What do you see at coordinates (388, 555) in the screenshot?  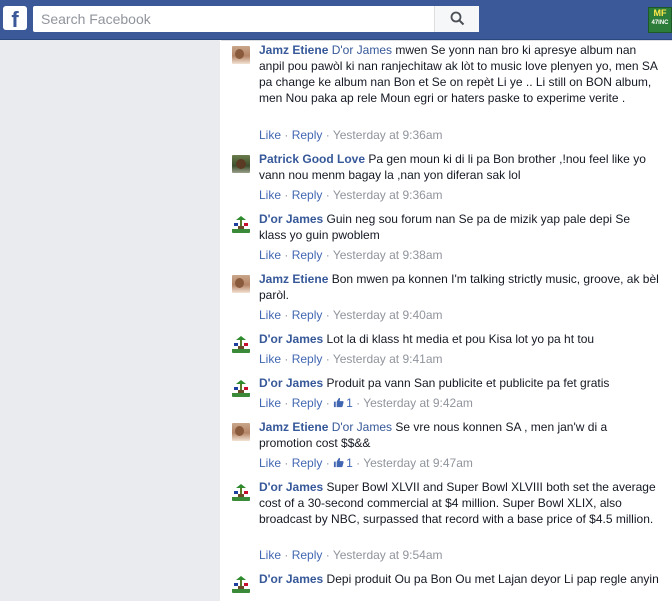 I see `comment-timestamp: Yesterday at 9:54am` at bounding box center [388, 555].